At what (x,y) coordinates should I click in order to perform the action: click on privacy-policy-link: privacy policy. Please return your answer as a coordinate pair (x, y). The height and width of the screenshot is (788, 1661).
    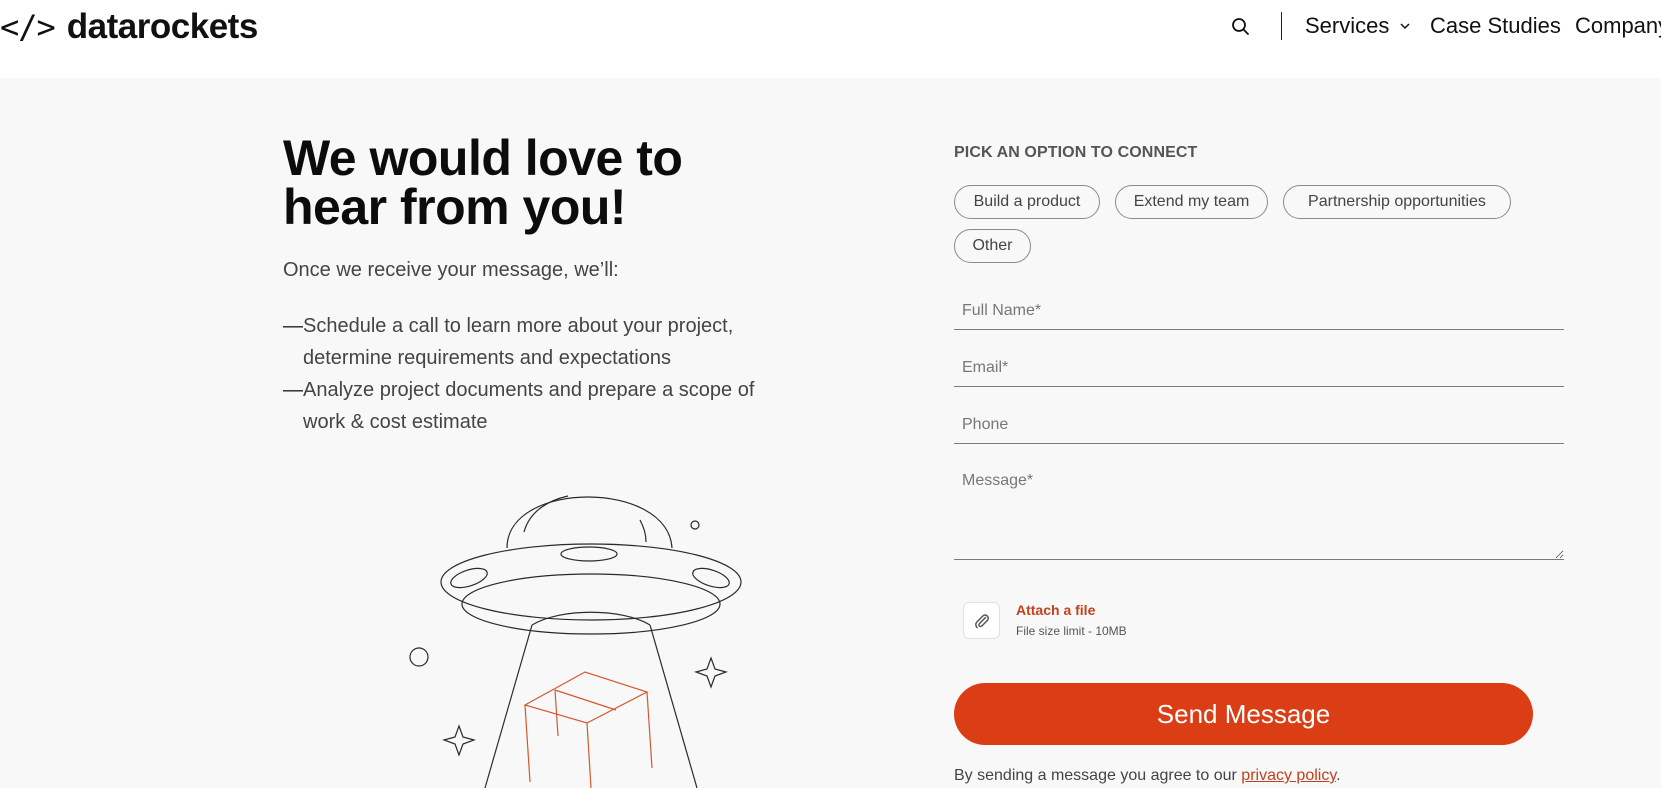
    Looking at the image, I should click on (1288, 775).